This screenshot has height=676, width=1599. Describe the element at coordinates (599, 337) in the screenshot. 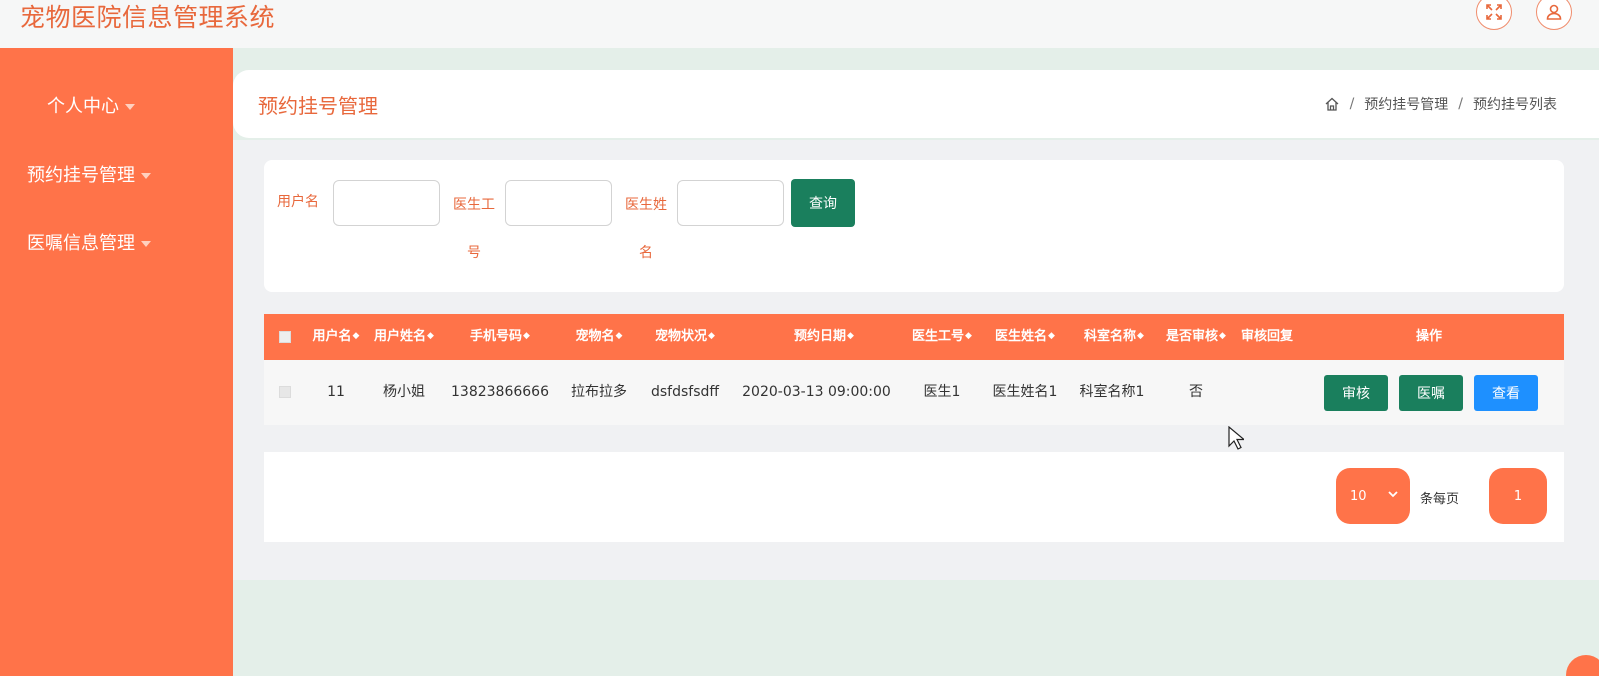

I see `column-header: 宠物名◆` at that location.